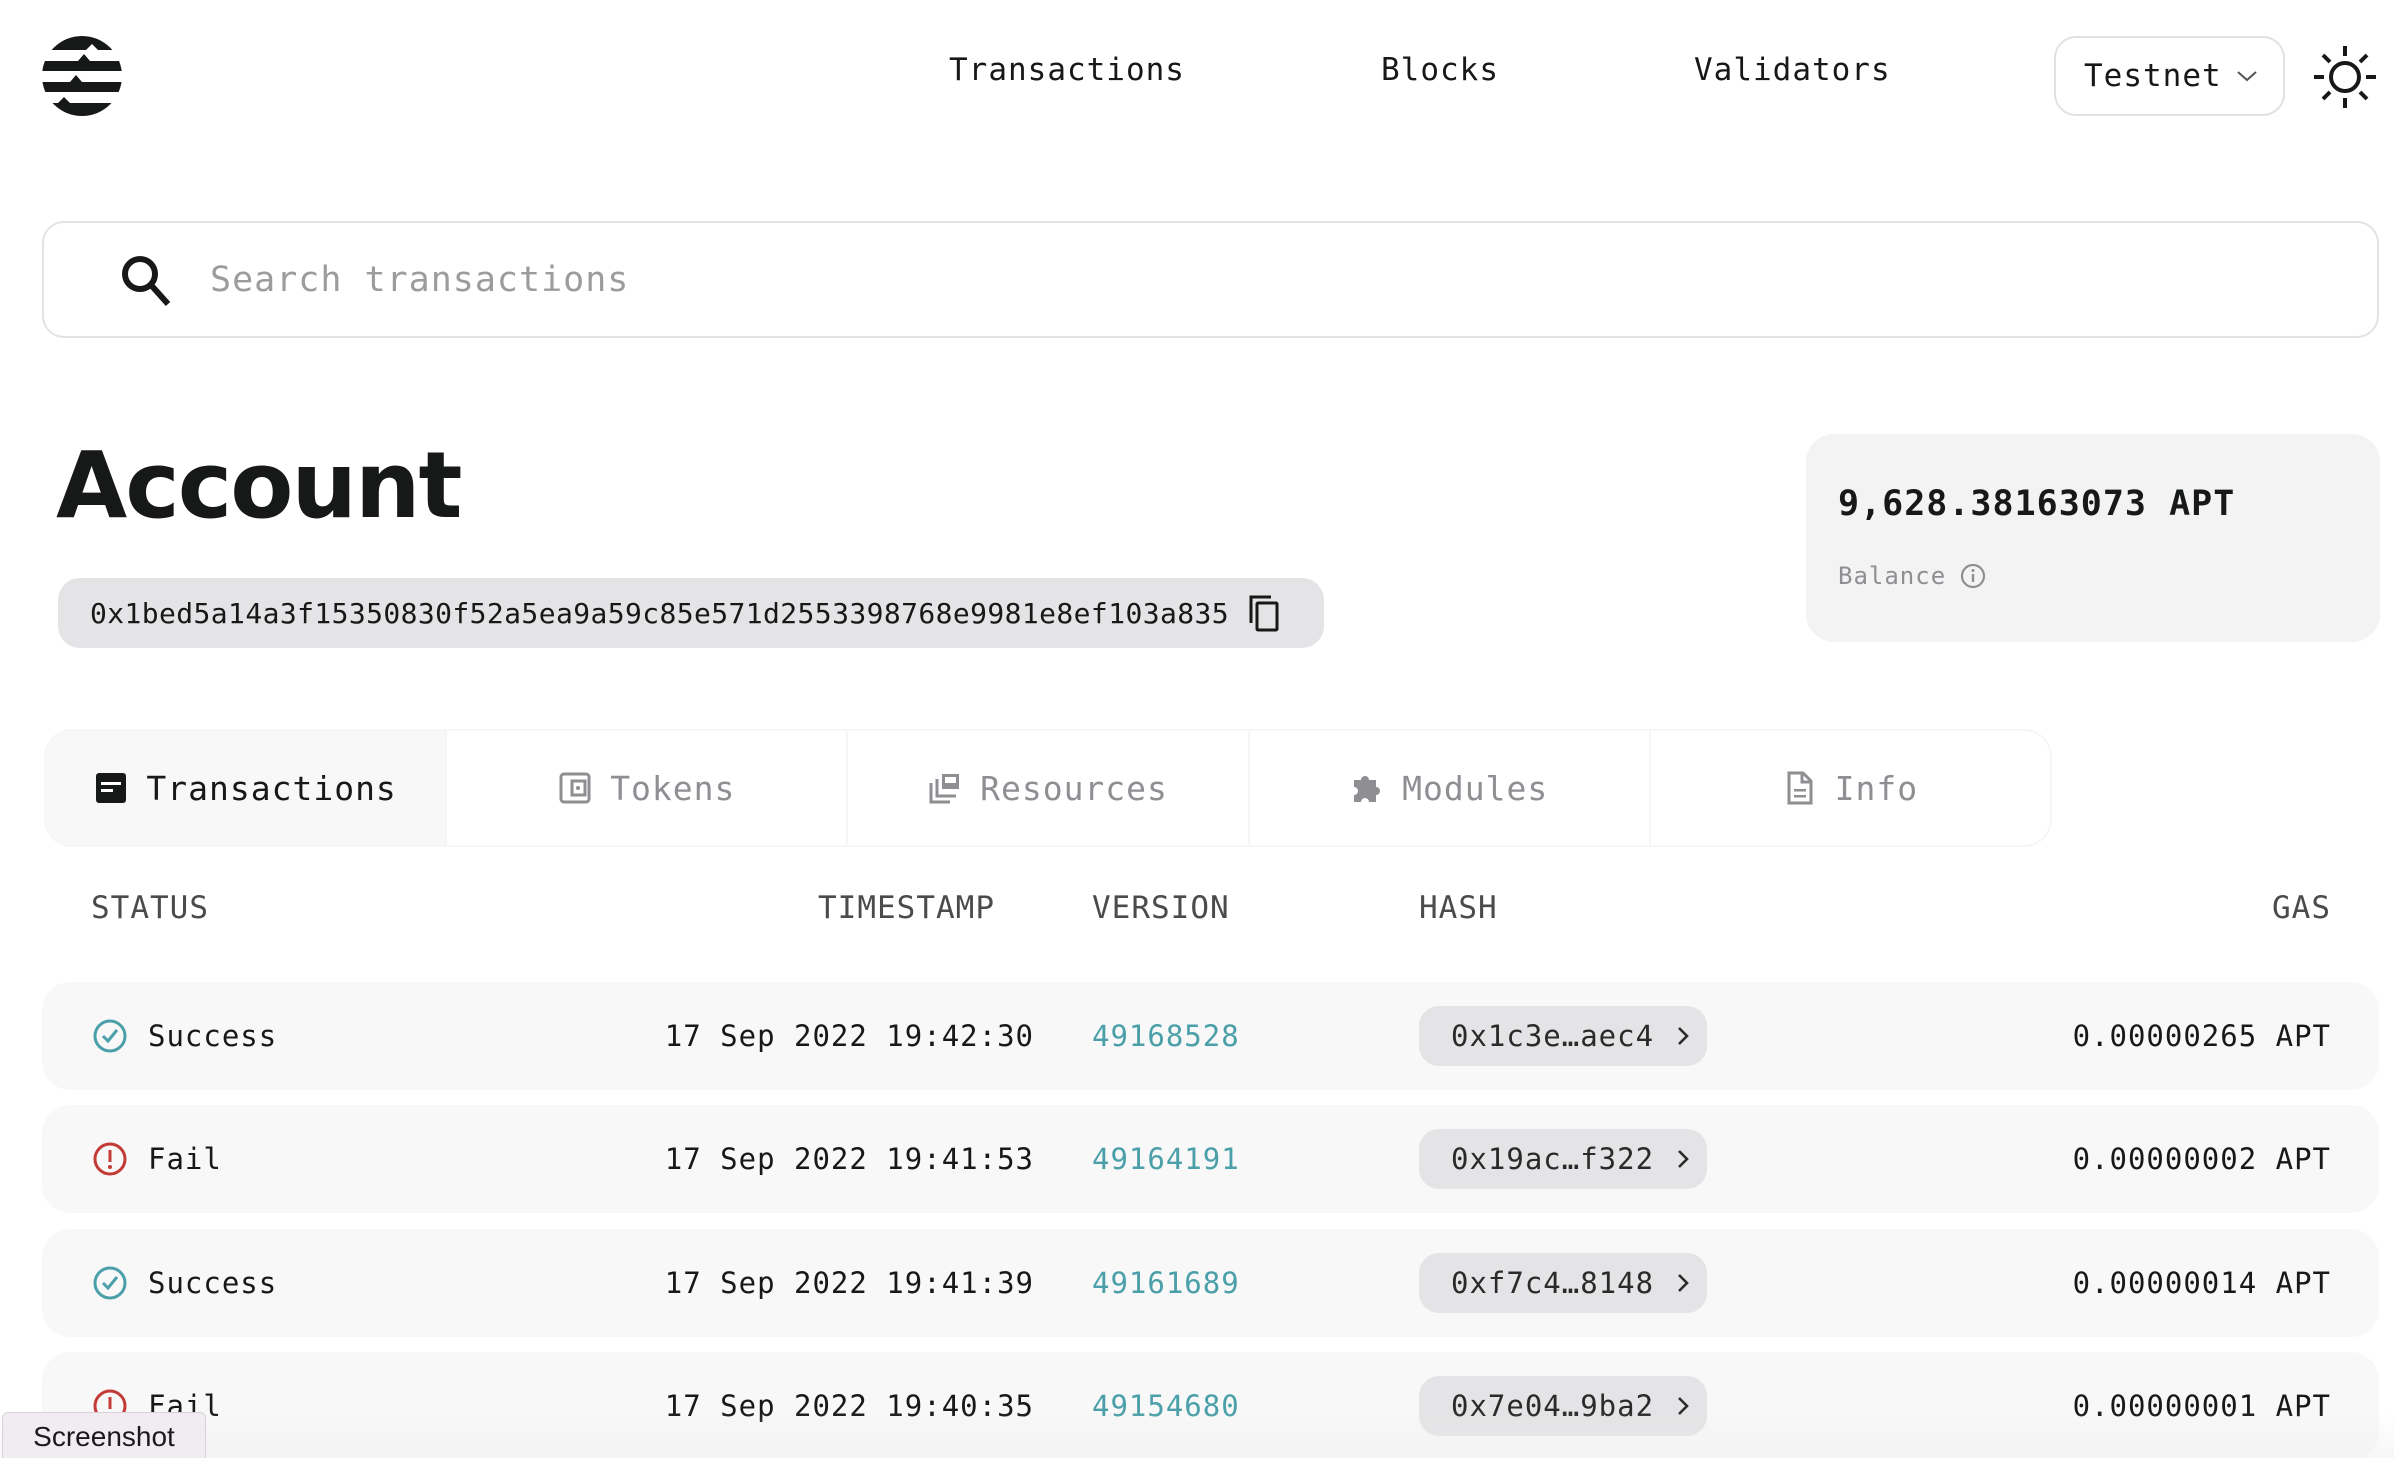  I want to click on page-title: Account, so click(259, 485).